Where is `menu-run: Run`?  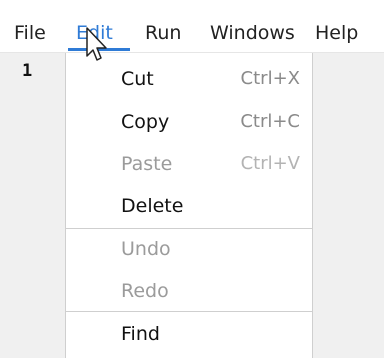 menu-run: Run is located at coordinates (163, 33).